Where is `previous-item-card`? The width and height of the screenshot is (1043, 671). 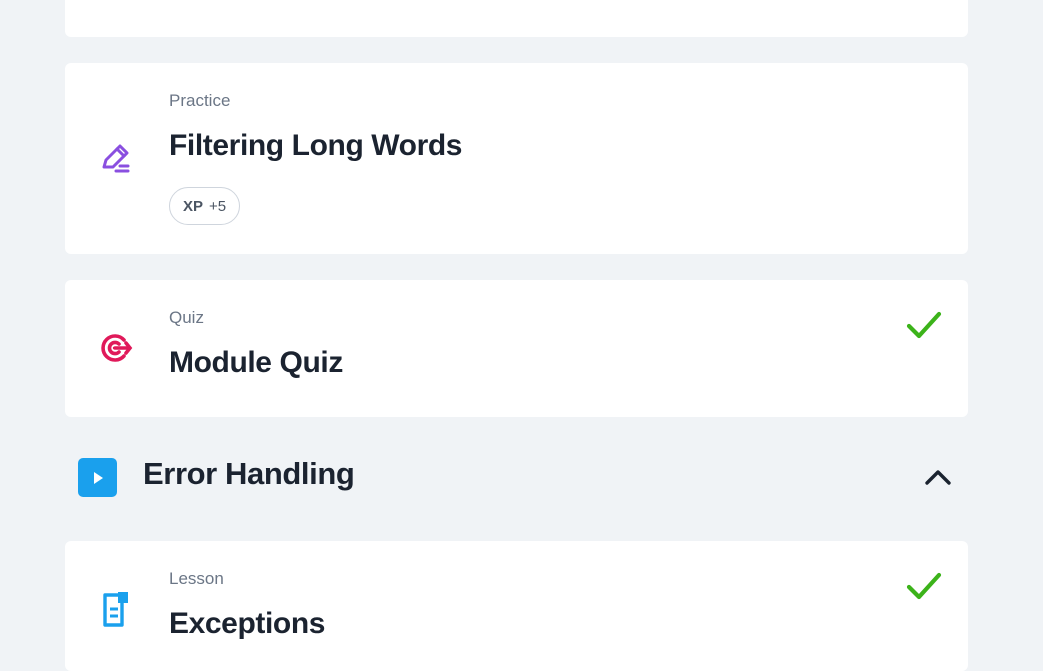
previous-item-card is located at coordinates (516, 18).